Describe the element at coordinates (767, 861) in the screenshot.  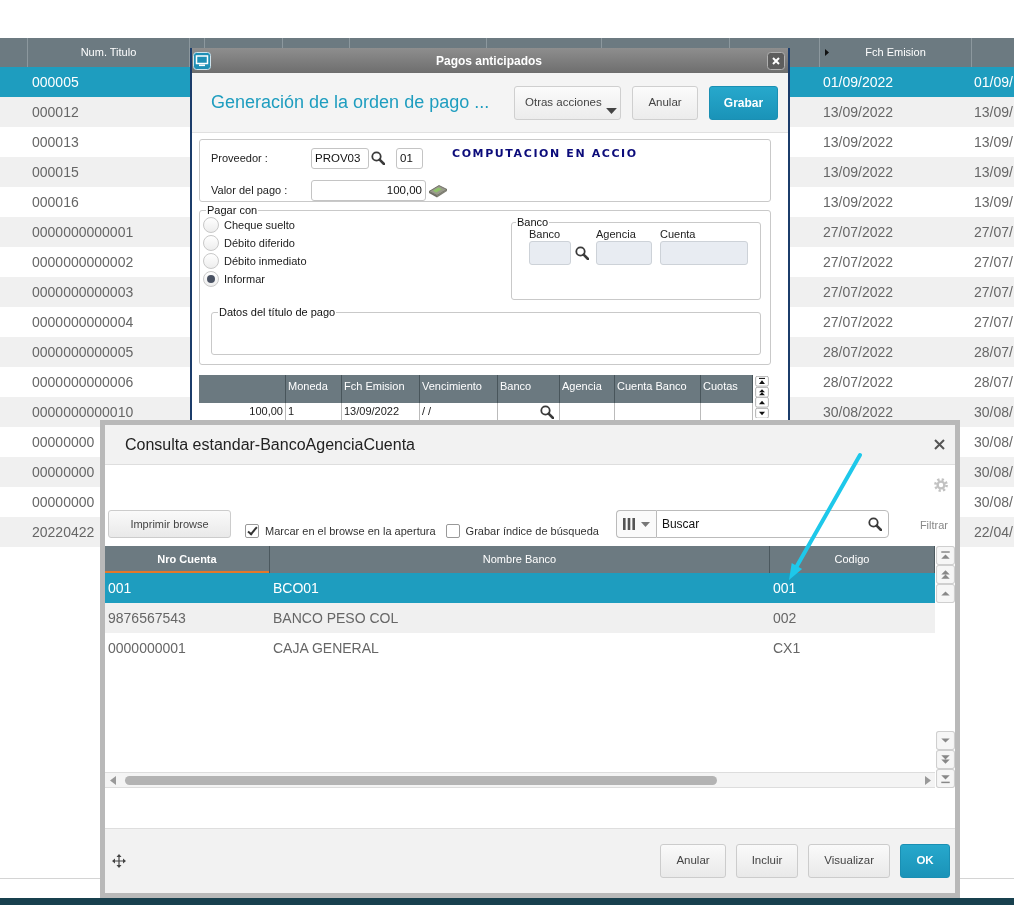
I see `footer-button: Incluir` at that location.